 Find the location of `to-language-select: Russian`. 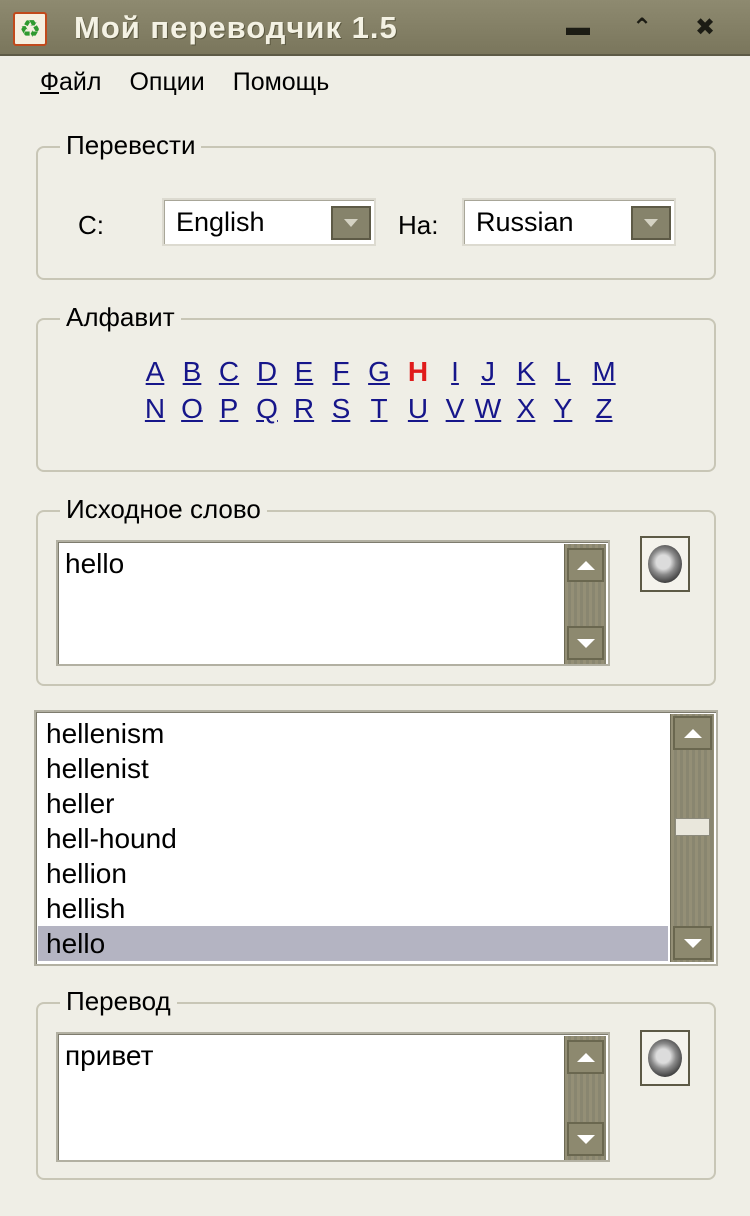

to-language-select: Russian is located at coordinates (569, 222).